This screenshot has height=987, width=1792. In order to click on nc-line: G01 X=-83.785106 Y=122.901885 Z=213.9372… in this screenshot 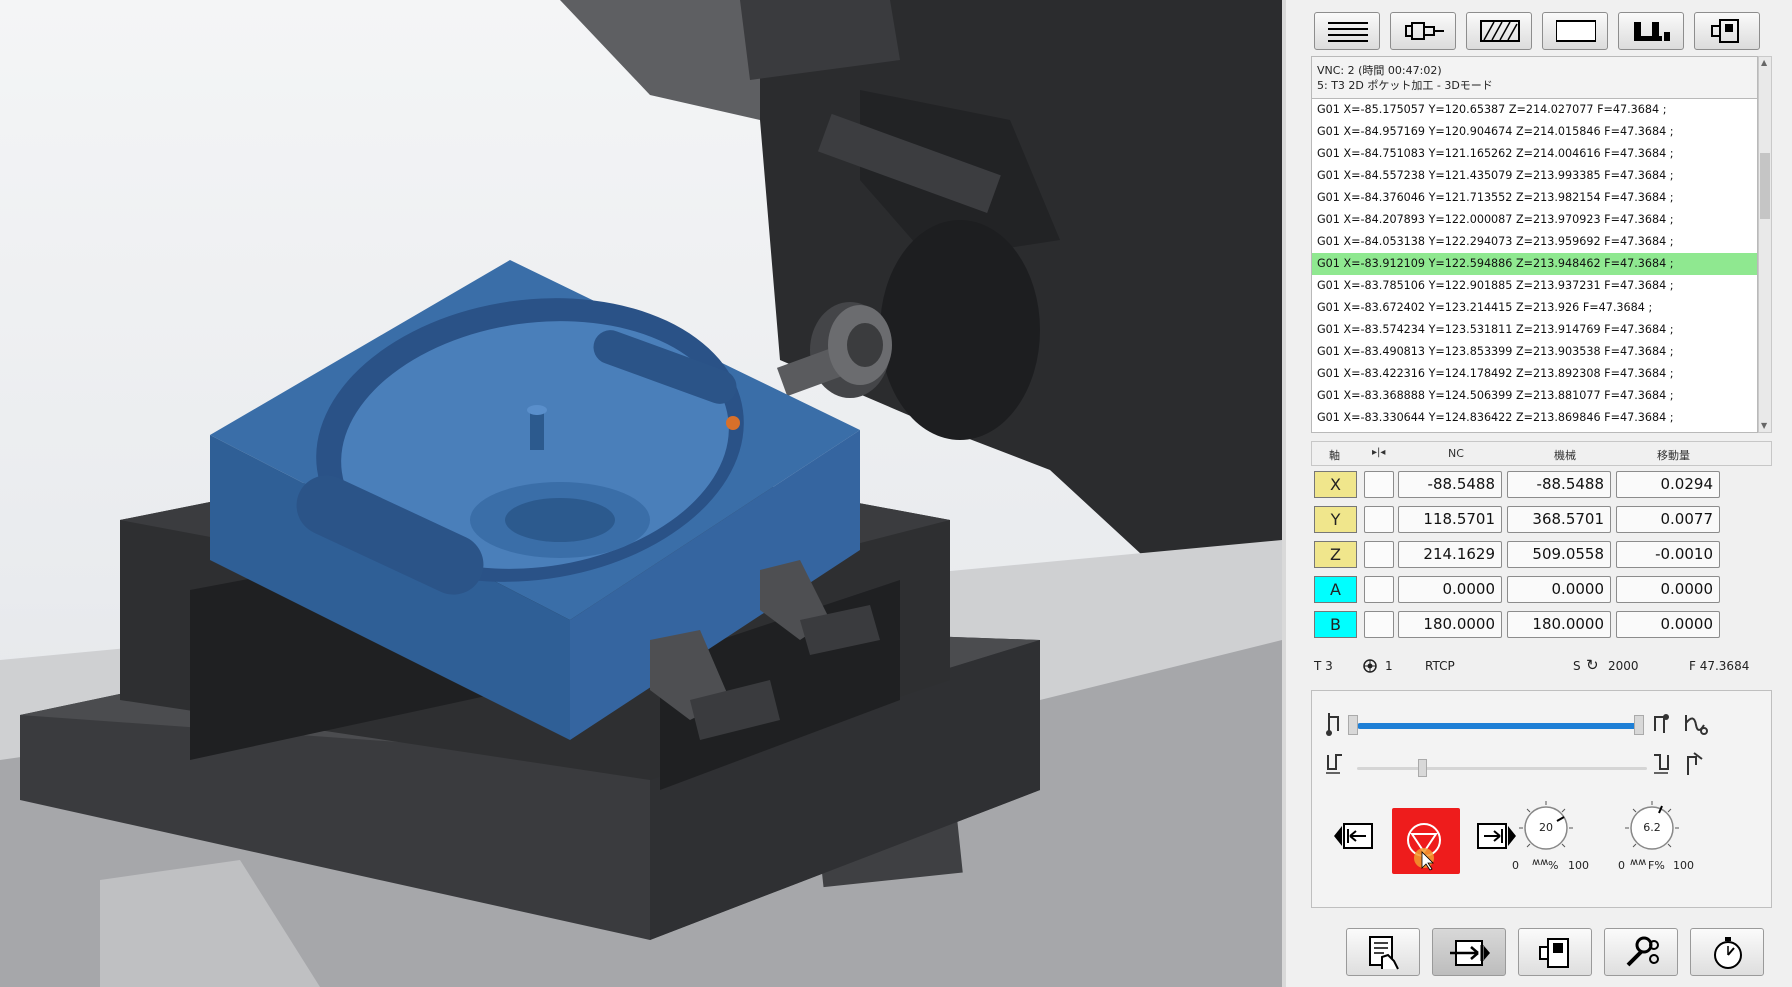, I will do `click(1534, 286)`.